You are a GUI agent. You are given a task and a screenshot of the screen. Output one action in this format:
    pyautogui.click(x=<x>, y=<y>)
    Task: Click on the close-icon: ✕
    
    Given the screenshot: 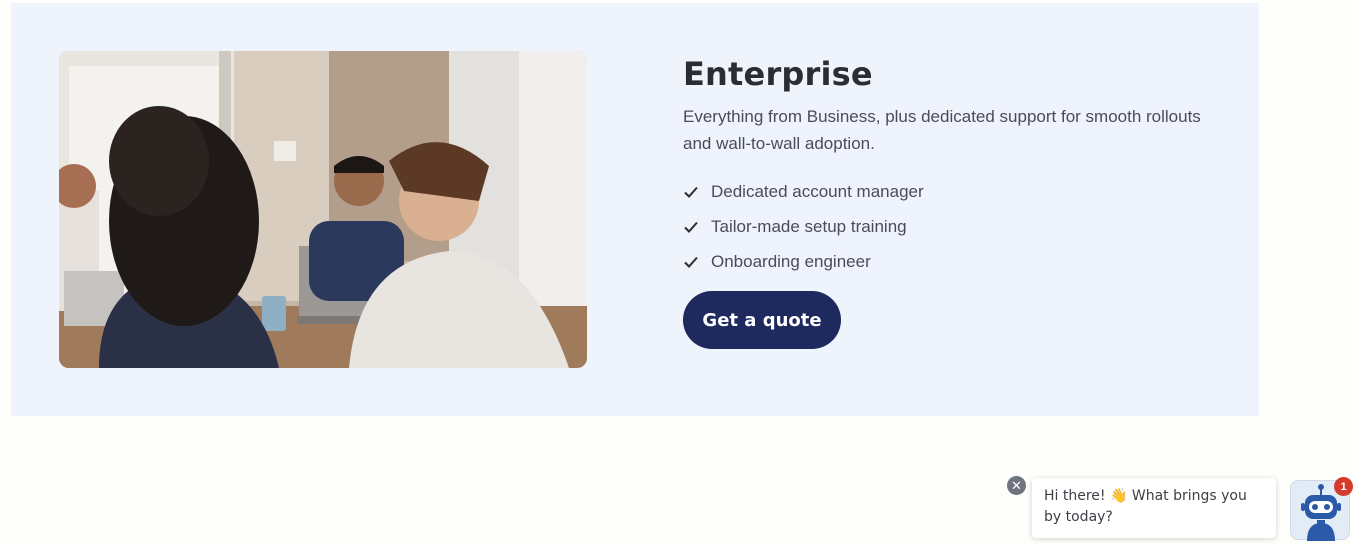 What is the action you would take?
    pyautogui.click(x=1016, y=485)
    